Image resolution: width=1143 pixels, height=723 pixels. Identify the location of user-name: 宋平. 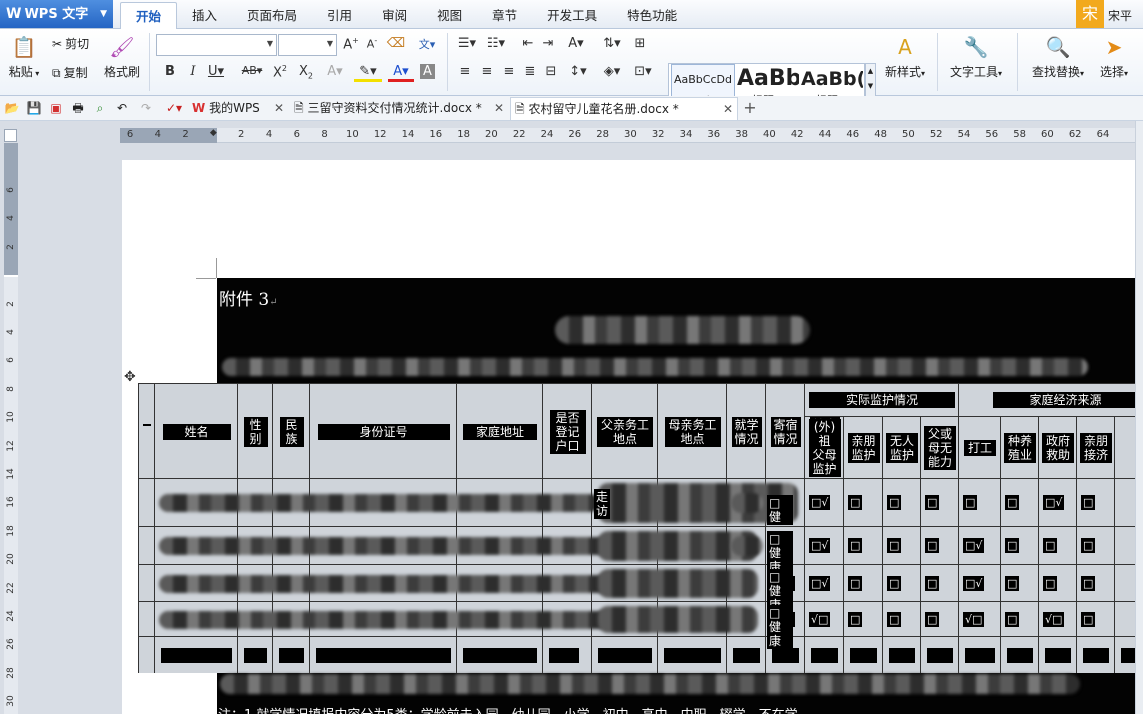
(1120, 16).